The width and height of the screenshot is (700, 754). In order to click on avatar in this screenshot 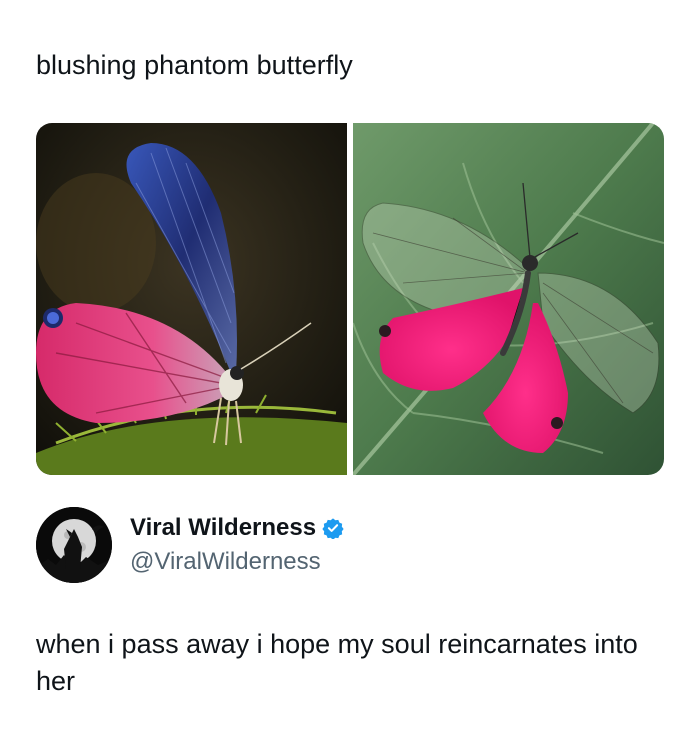, I will do `click(74, 545)`.